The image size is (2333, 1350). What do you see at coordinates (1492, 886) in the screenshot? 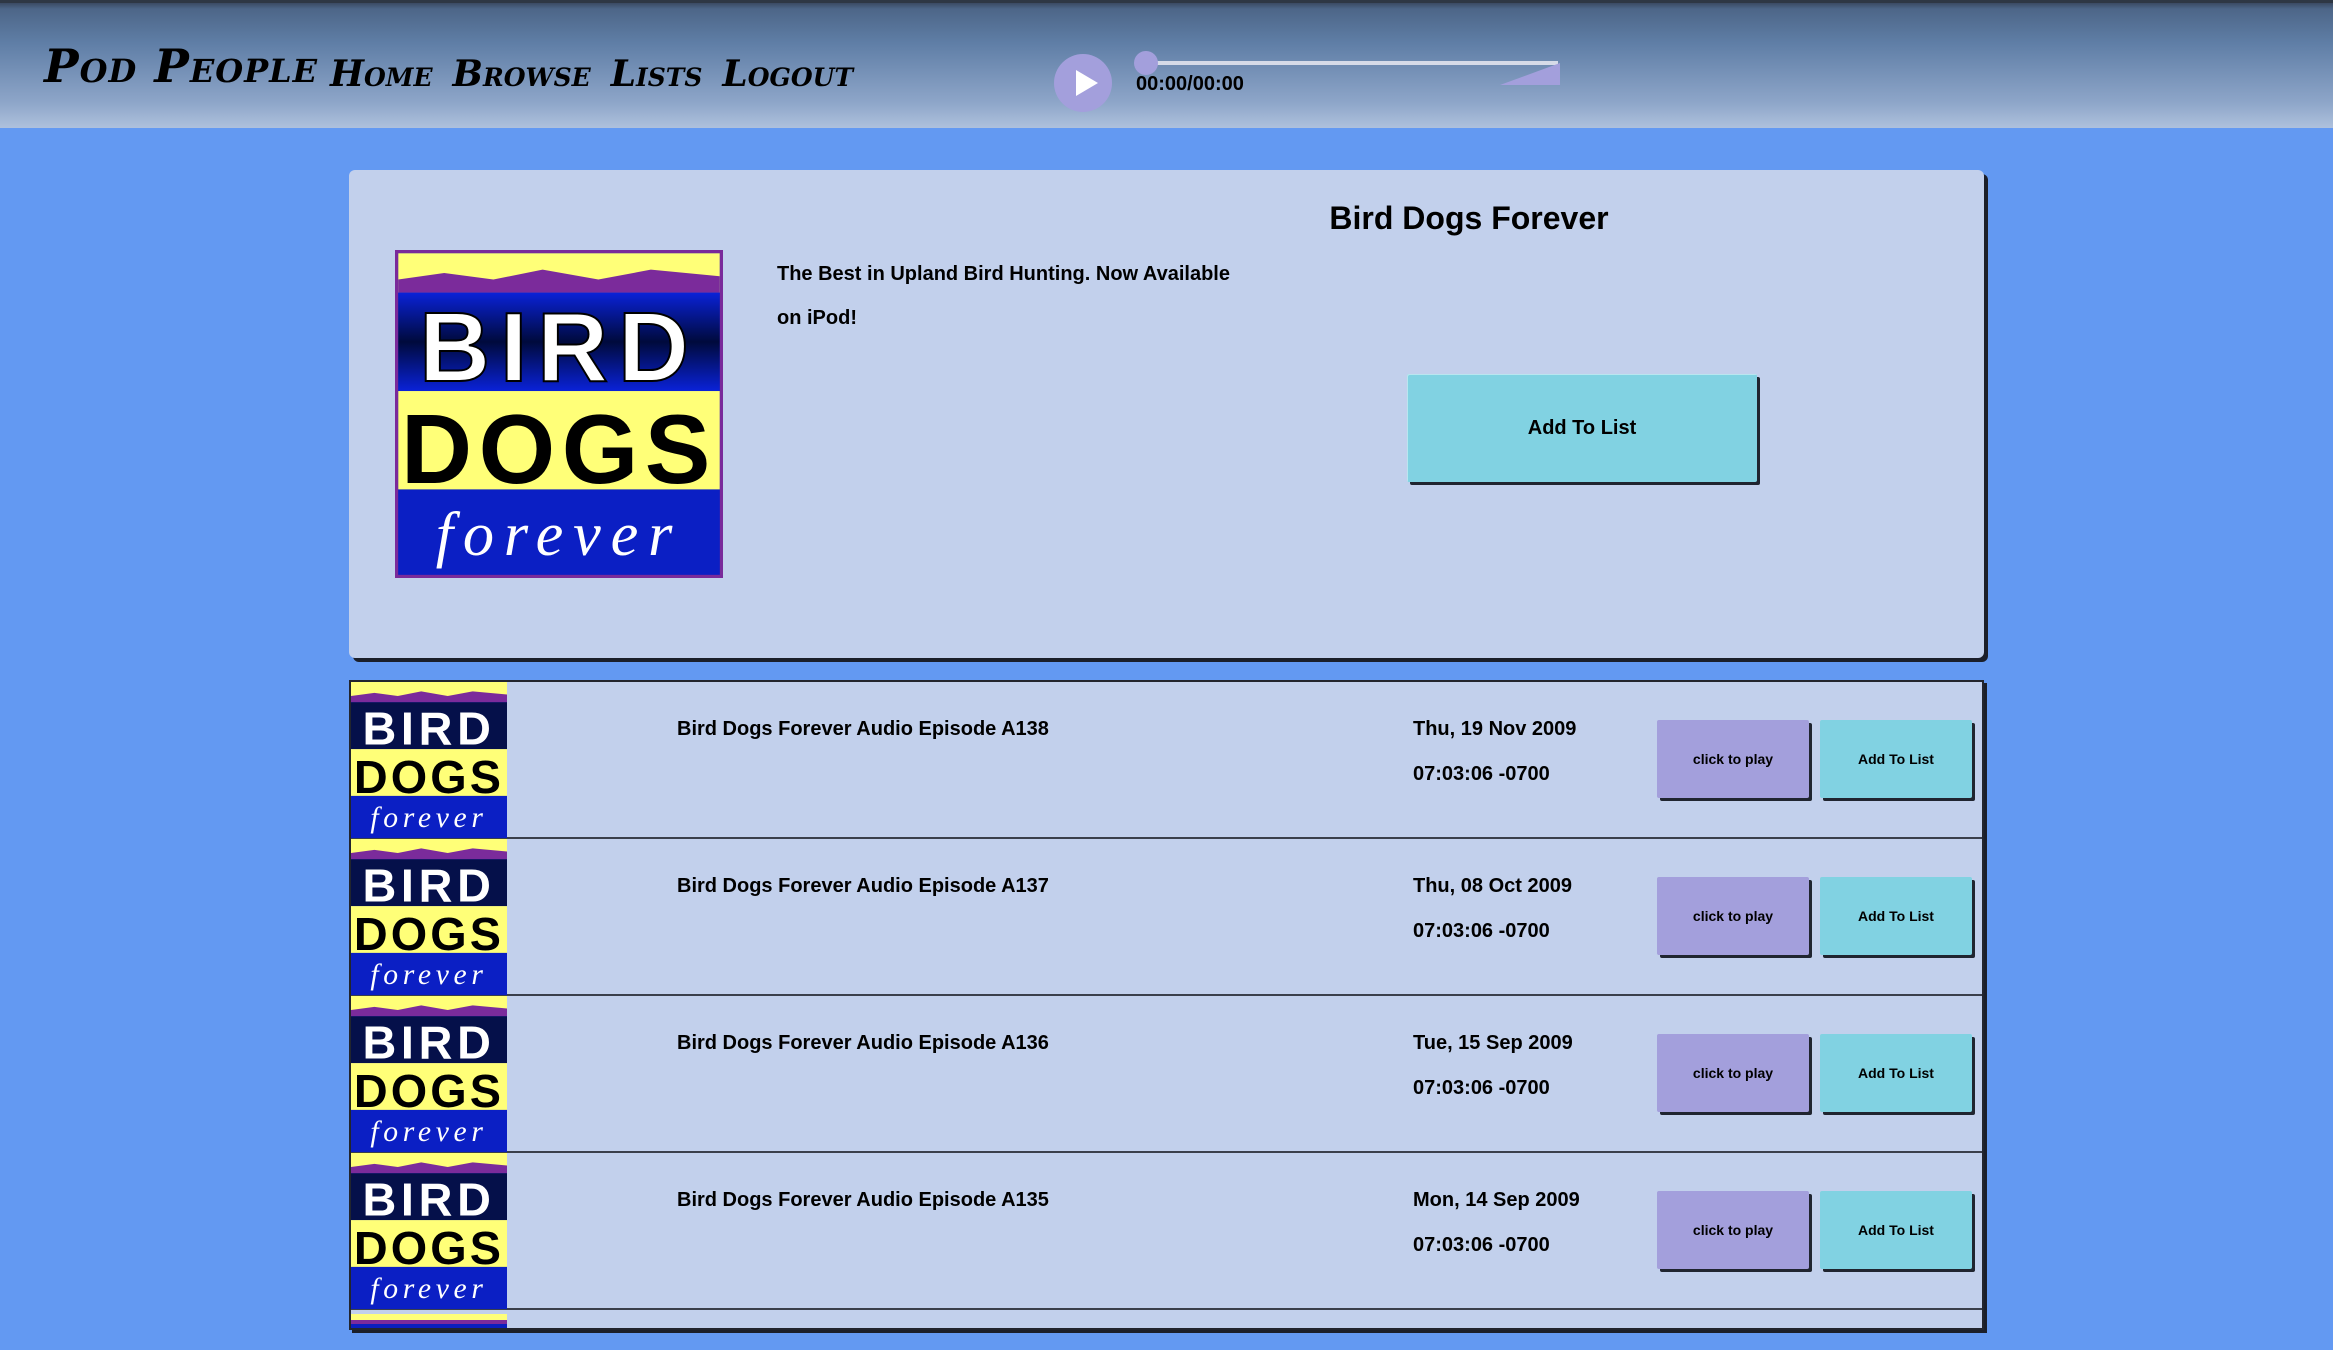
I see `episode-date: Thu, 08 Oct 2009` at bounding box center [1492, 886].